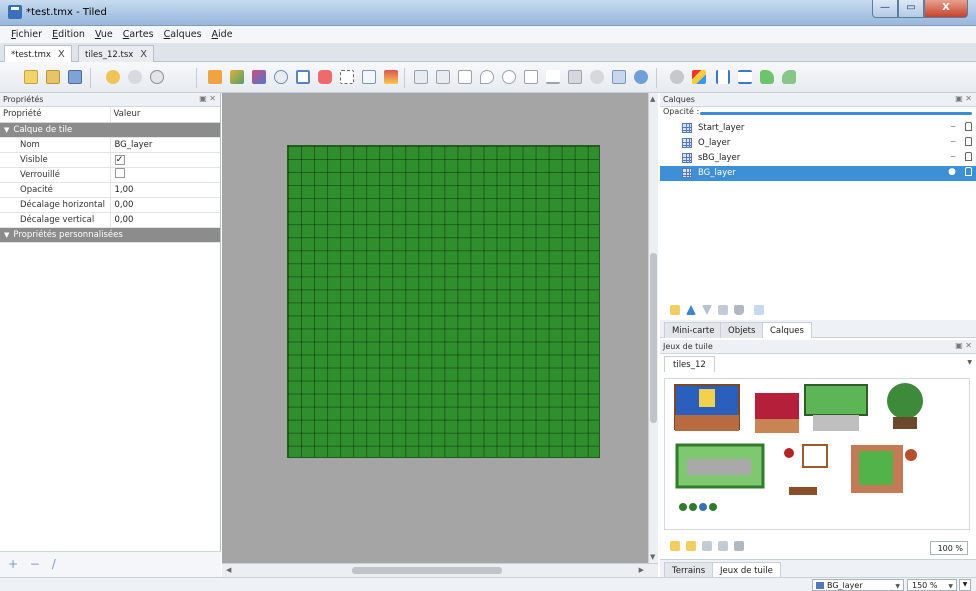 The height and width of the screenshot is (591, 976). Describe the element at coordinates (619, 77) in the screenshot. I see `insert-text-icon` at that location.